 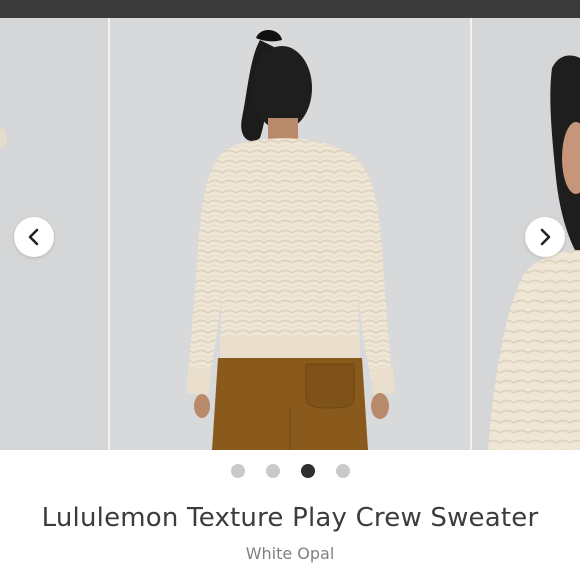 I want to click on top-bar, so click(x=290, y=9).